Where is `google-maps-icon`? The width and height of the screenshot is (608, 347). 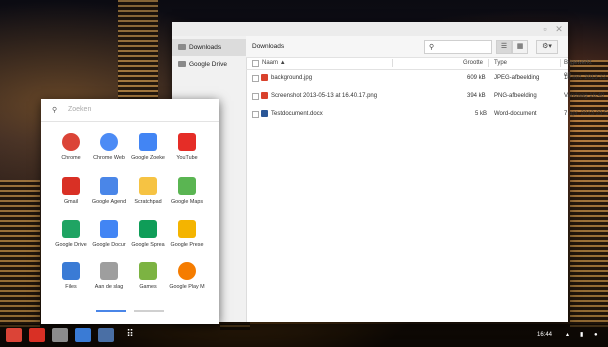 google-maps-icon is located at coordinates (187, 186).